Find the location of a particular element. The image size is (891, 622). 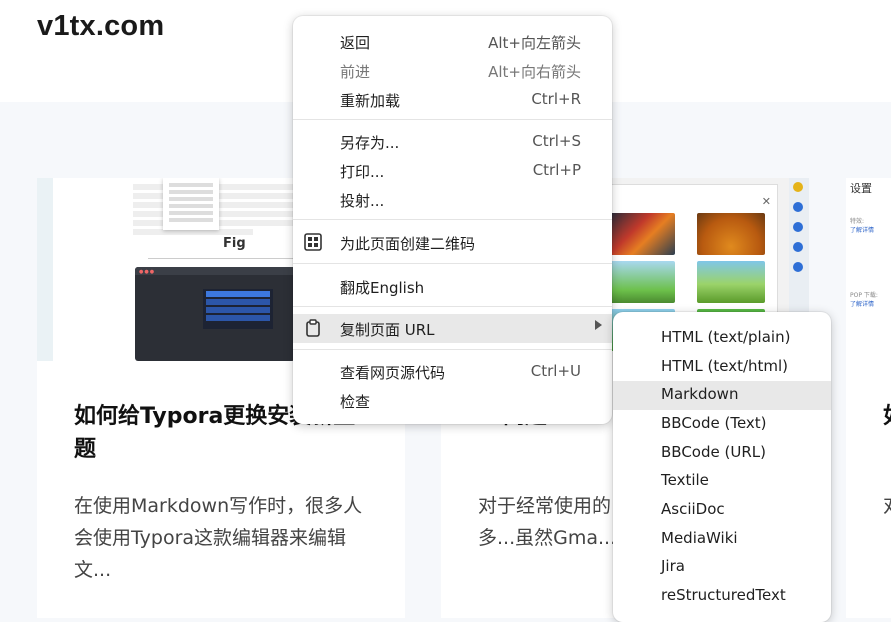

menu-item-back: 返回 Alt+向左箭头 is located at coordinates (452, 41).